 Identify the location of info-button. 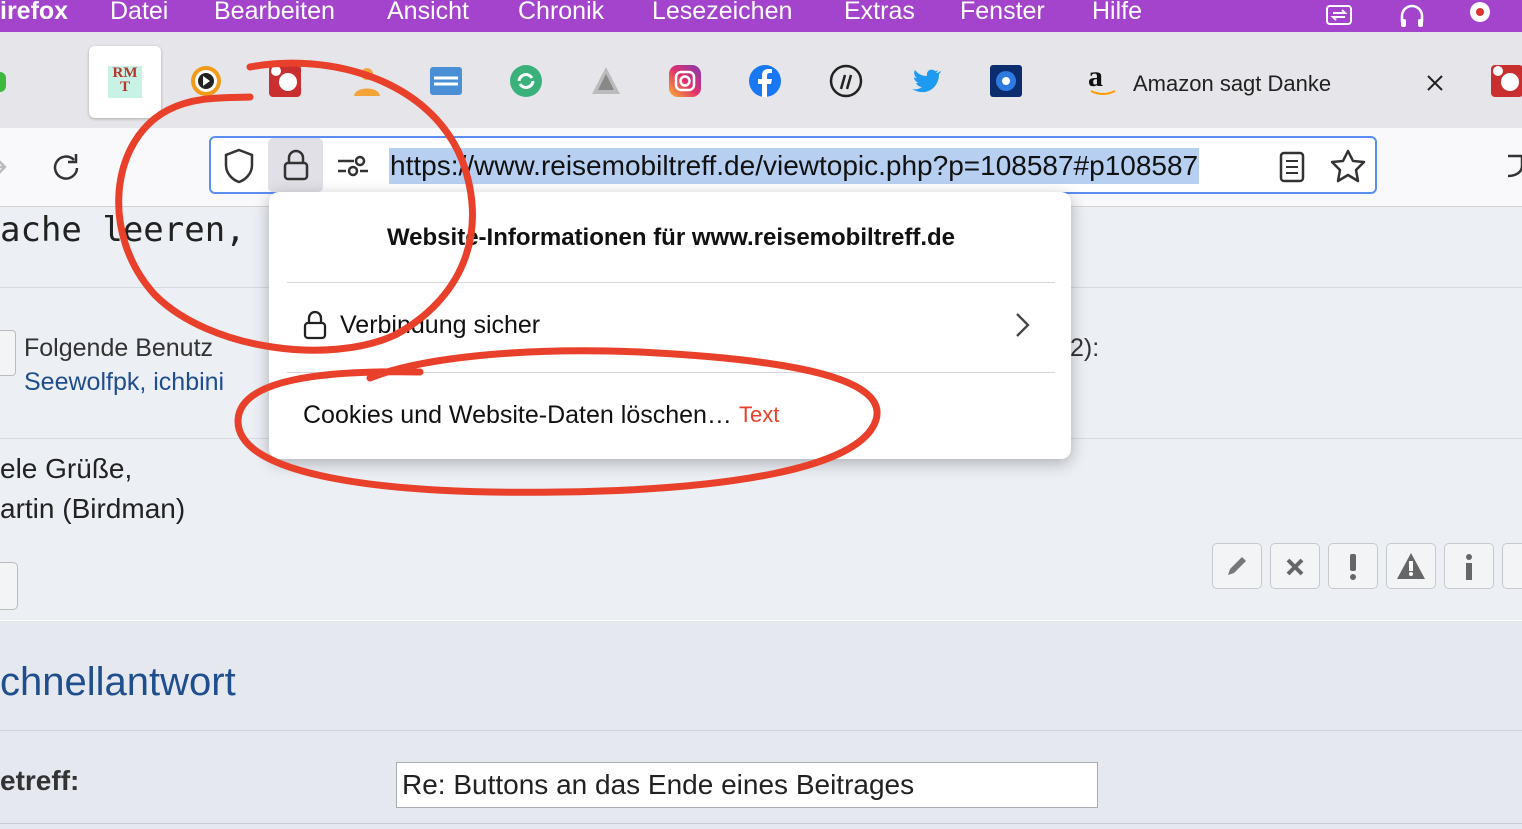
(1469, 566).